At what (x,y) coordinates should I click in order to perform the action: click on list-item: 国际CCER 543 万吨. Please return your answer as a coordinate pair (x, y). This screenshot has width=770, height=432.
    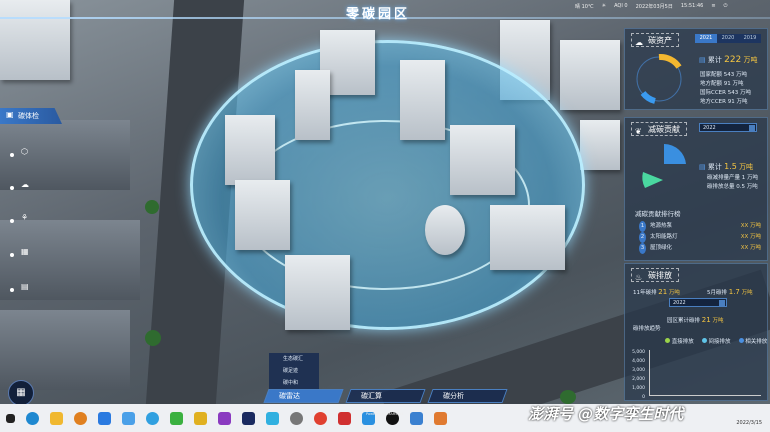
    Looking at the image, I should click on (725, 93).